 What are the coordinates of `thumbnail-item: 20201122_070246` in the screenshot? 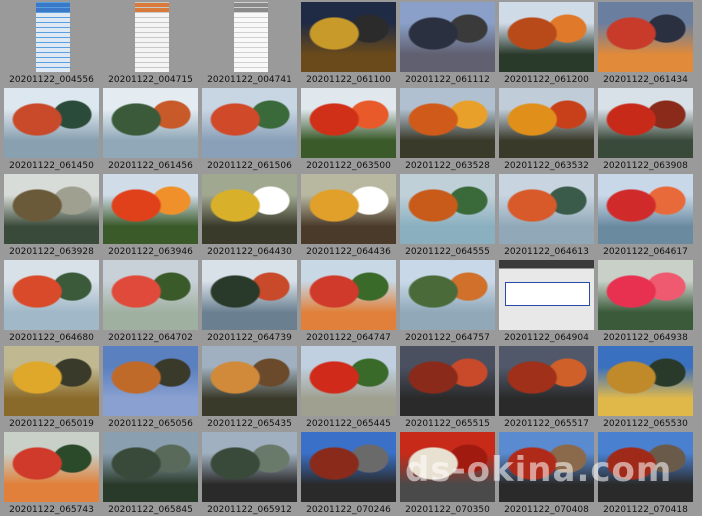 It's located at (348, 473).